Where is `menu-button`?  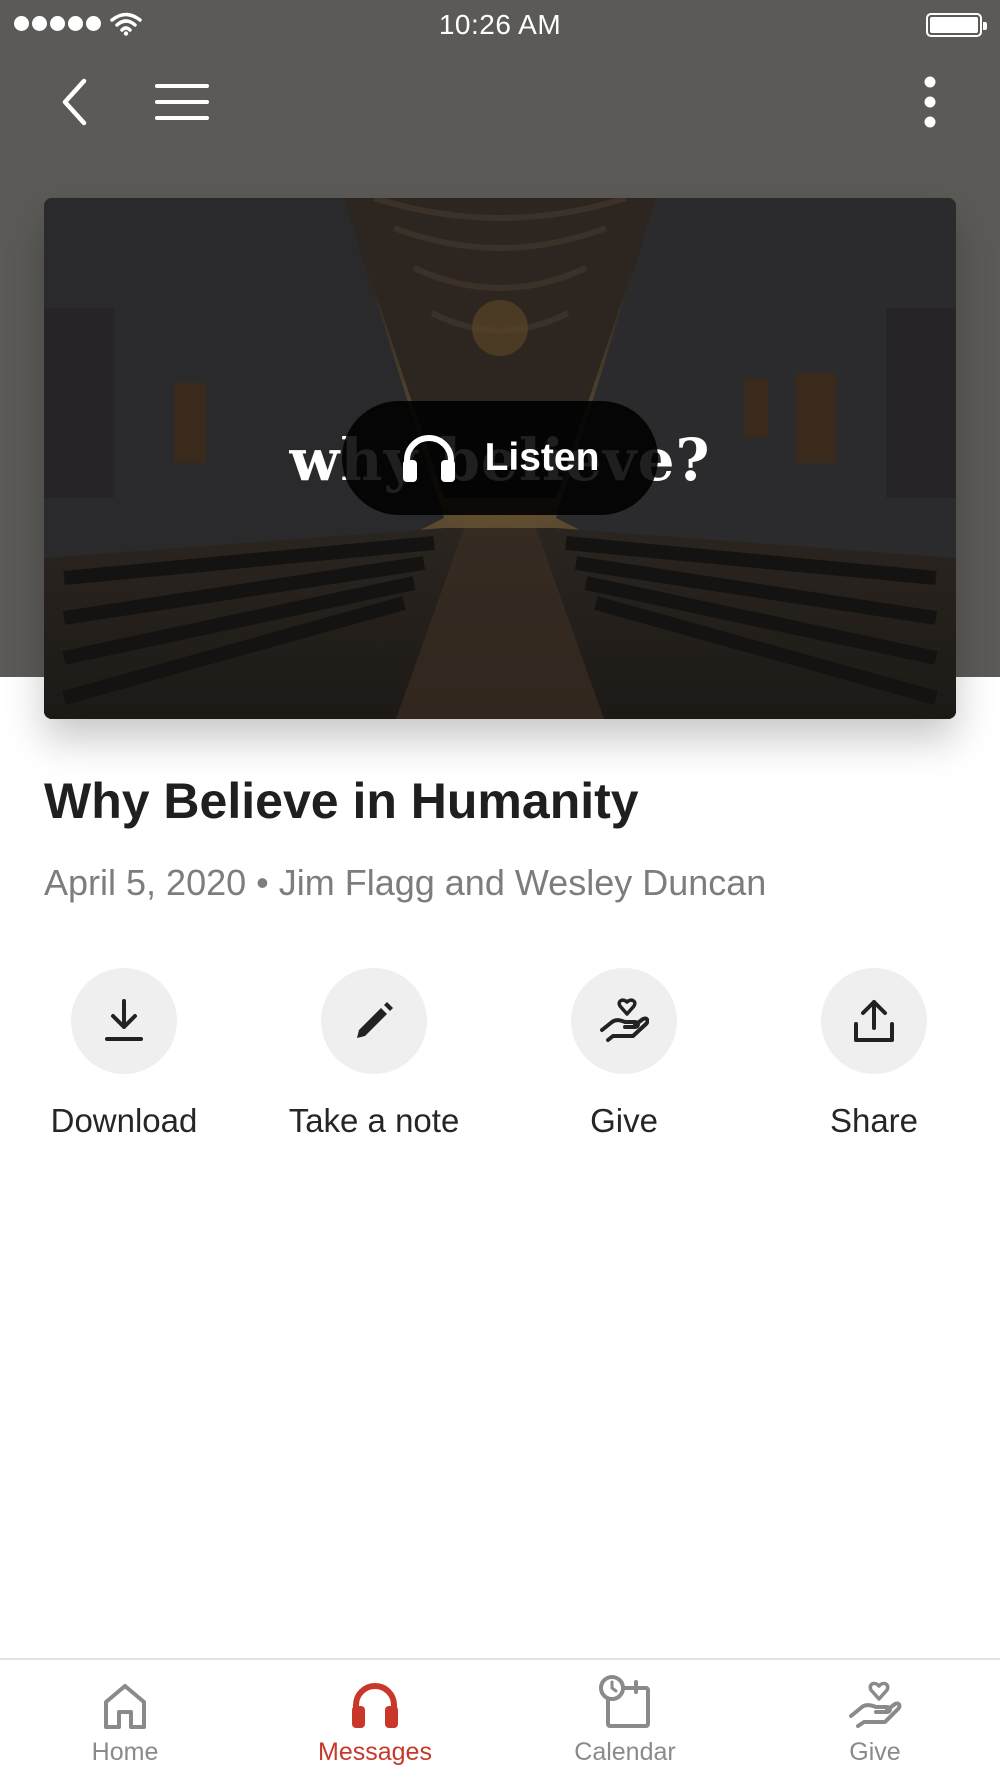 menu-button is located at coordinates (182, 102).